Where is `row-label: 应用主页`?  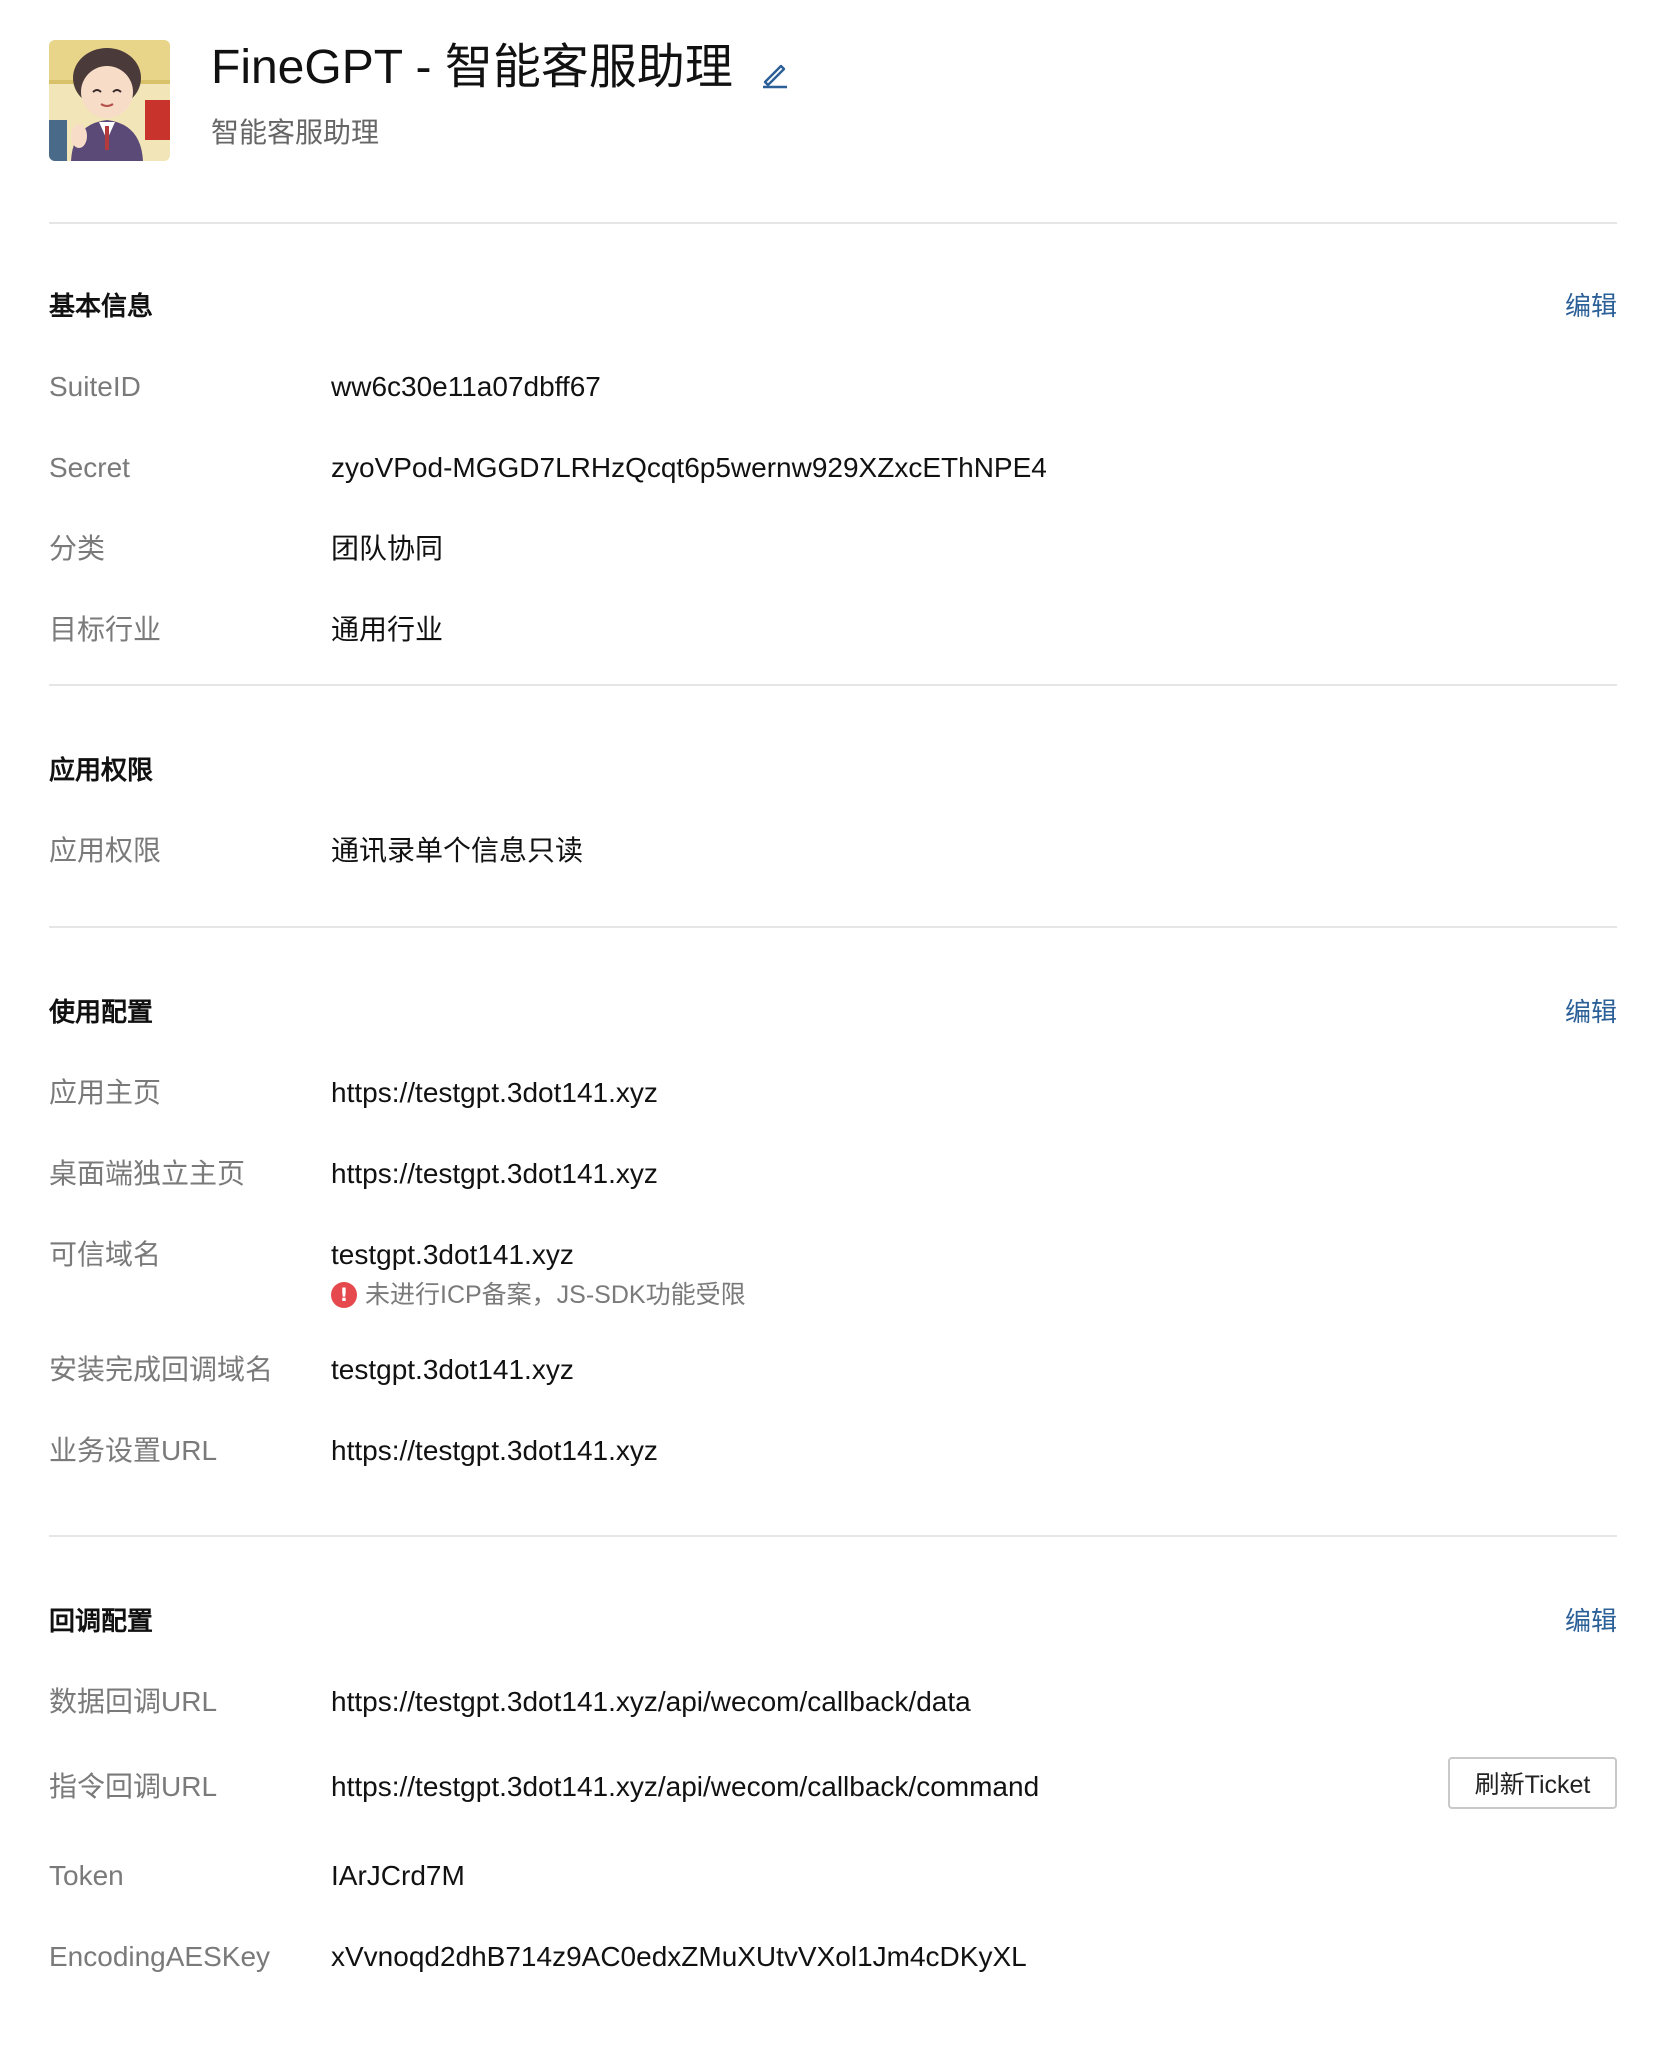 row-label: 应用主页 is located at coordinates (105, 1092).